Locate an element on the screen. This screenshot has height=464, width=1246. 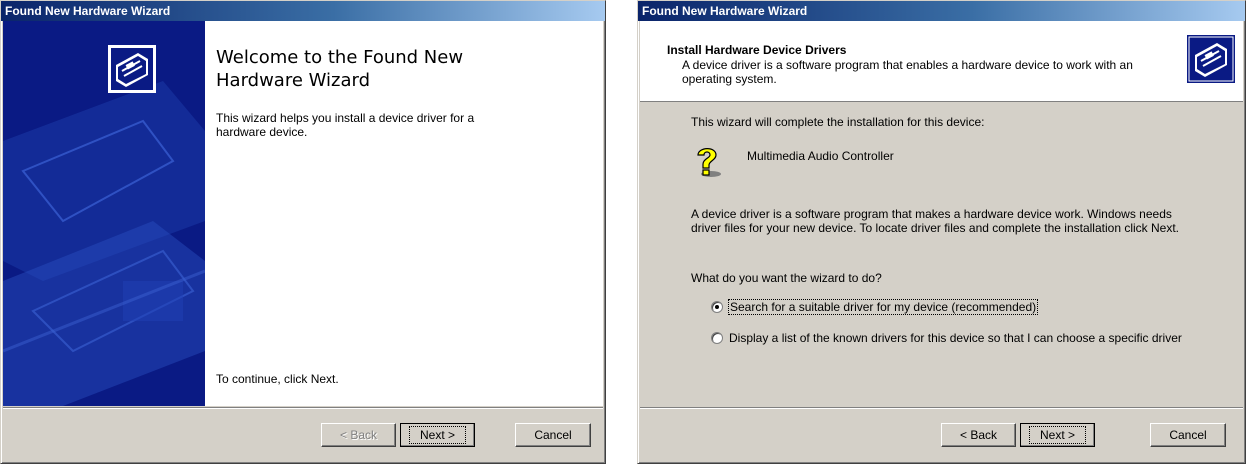
header-title: Install Hardware Device Drivers is located at coordinates (757, 50).